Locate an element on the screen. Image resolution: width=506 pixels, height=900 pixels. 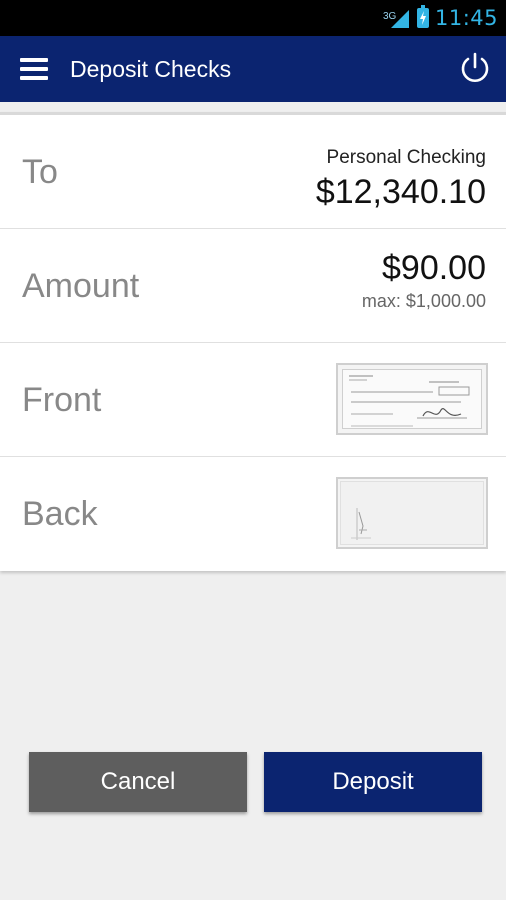
amount-max: max: $1,000.00 is located at coordinates (423, 301).